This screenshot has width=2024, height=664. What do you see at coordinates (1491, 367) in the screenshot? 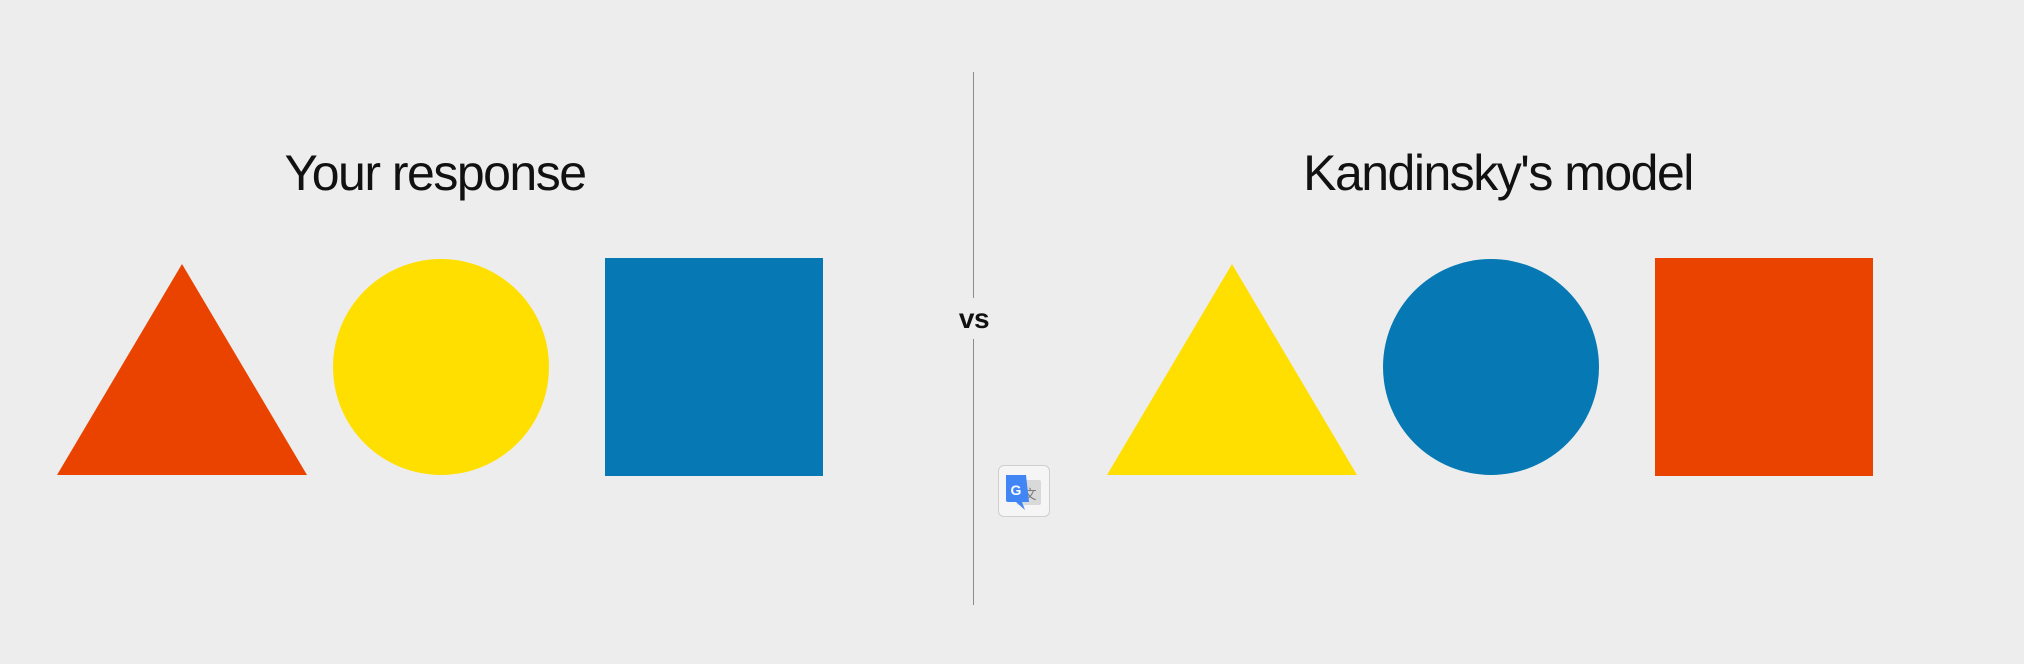
I see `right-circle` at bounding box center [1491, 367].